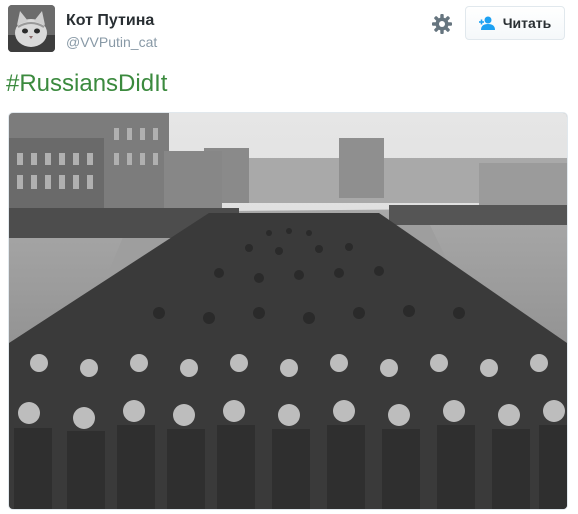 The image size is (578, 514). Describe the element at coordinates (110, 21) in the screenshot. I see `display-name: Кот Путина` at that location.